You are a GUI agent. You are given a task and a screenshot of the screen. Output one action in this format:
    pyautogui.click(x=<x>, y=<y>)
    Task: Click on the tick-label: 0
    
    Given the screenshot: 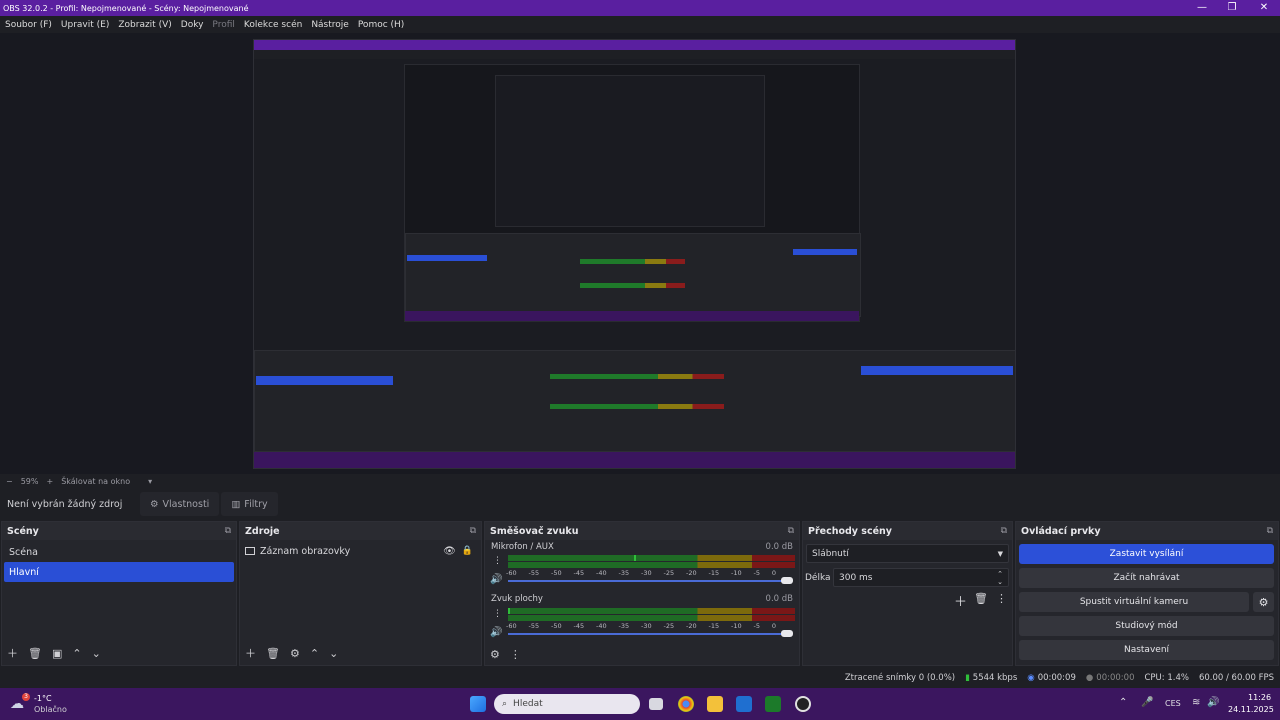 What is the action you would take?
    pyautogui.click(x=773, y=573)
    